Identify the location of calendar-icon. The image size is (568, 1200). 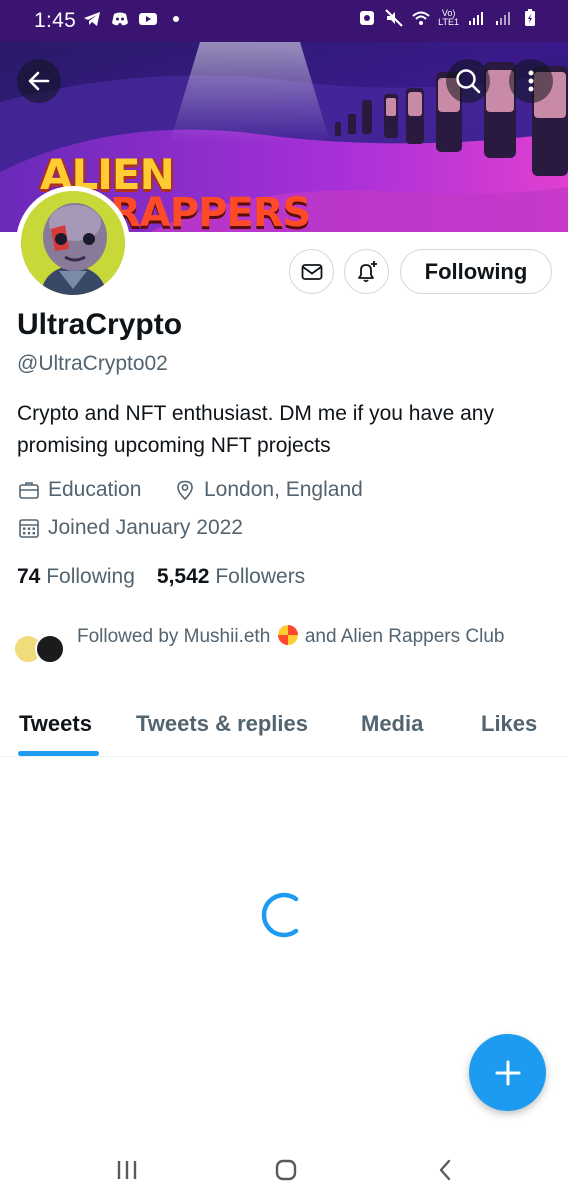
(29, 528).